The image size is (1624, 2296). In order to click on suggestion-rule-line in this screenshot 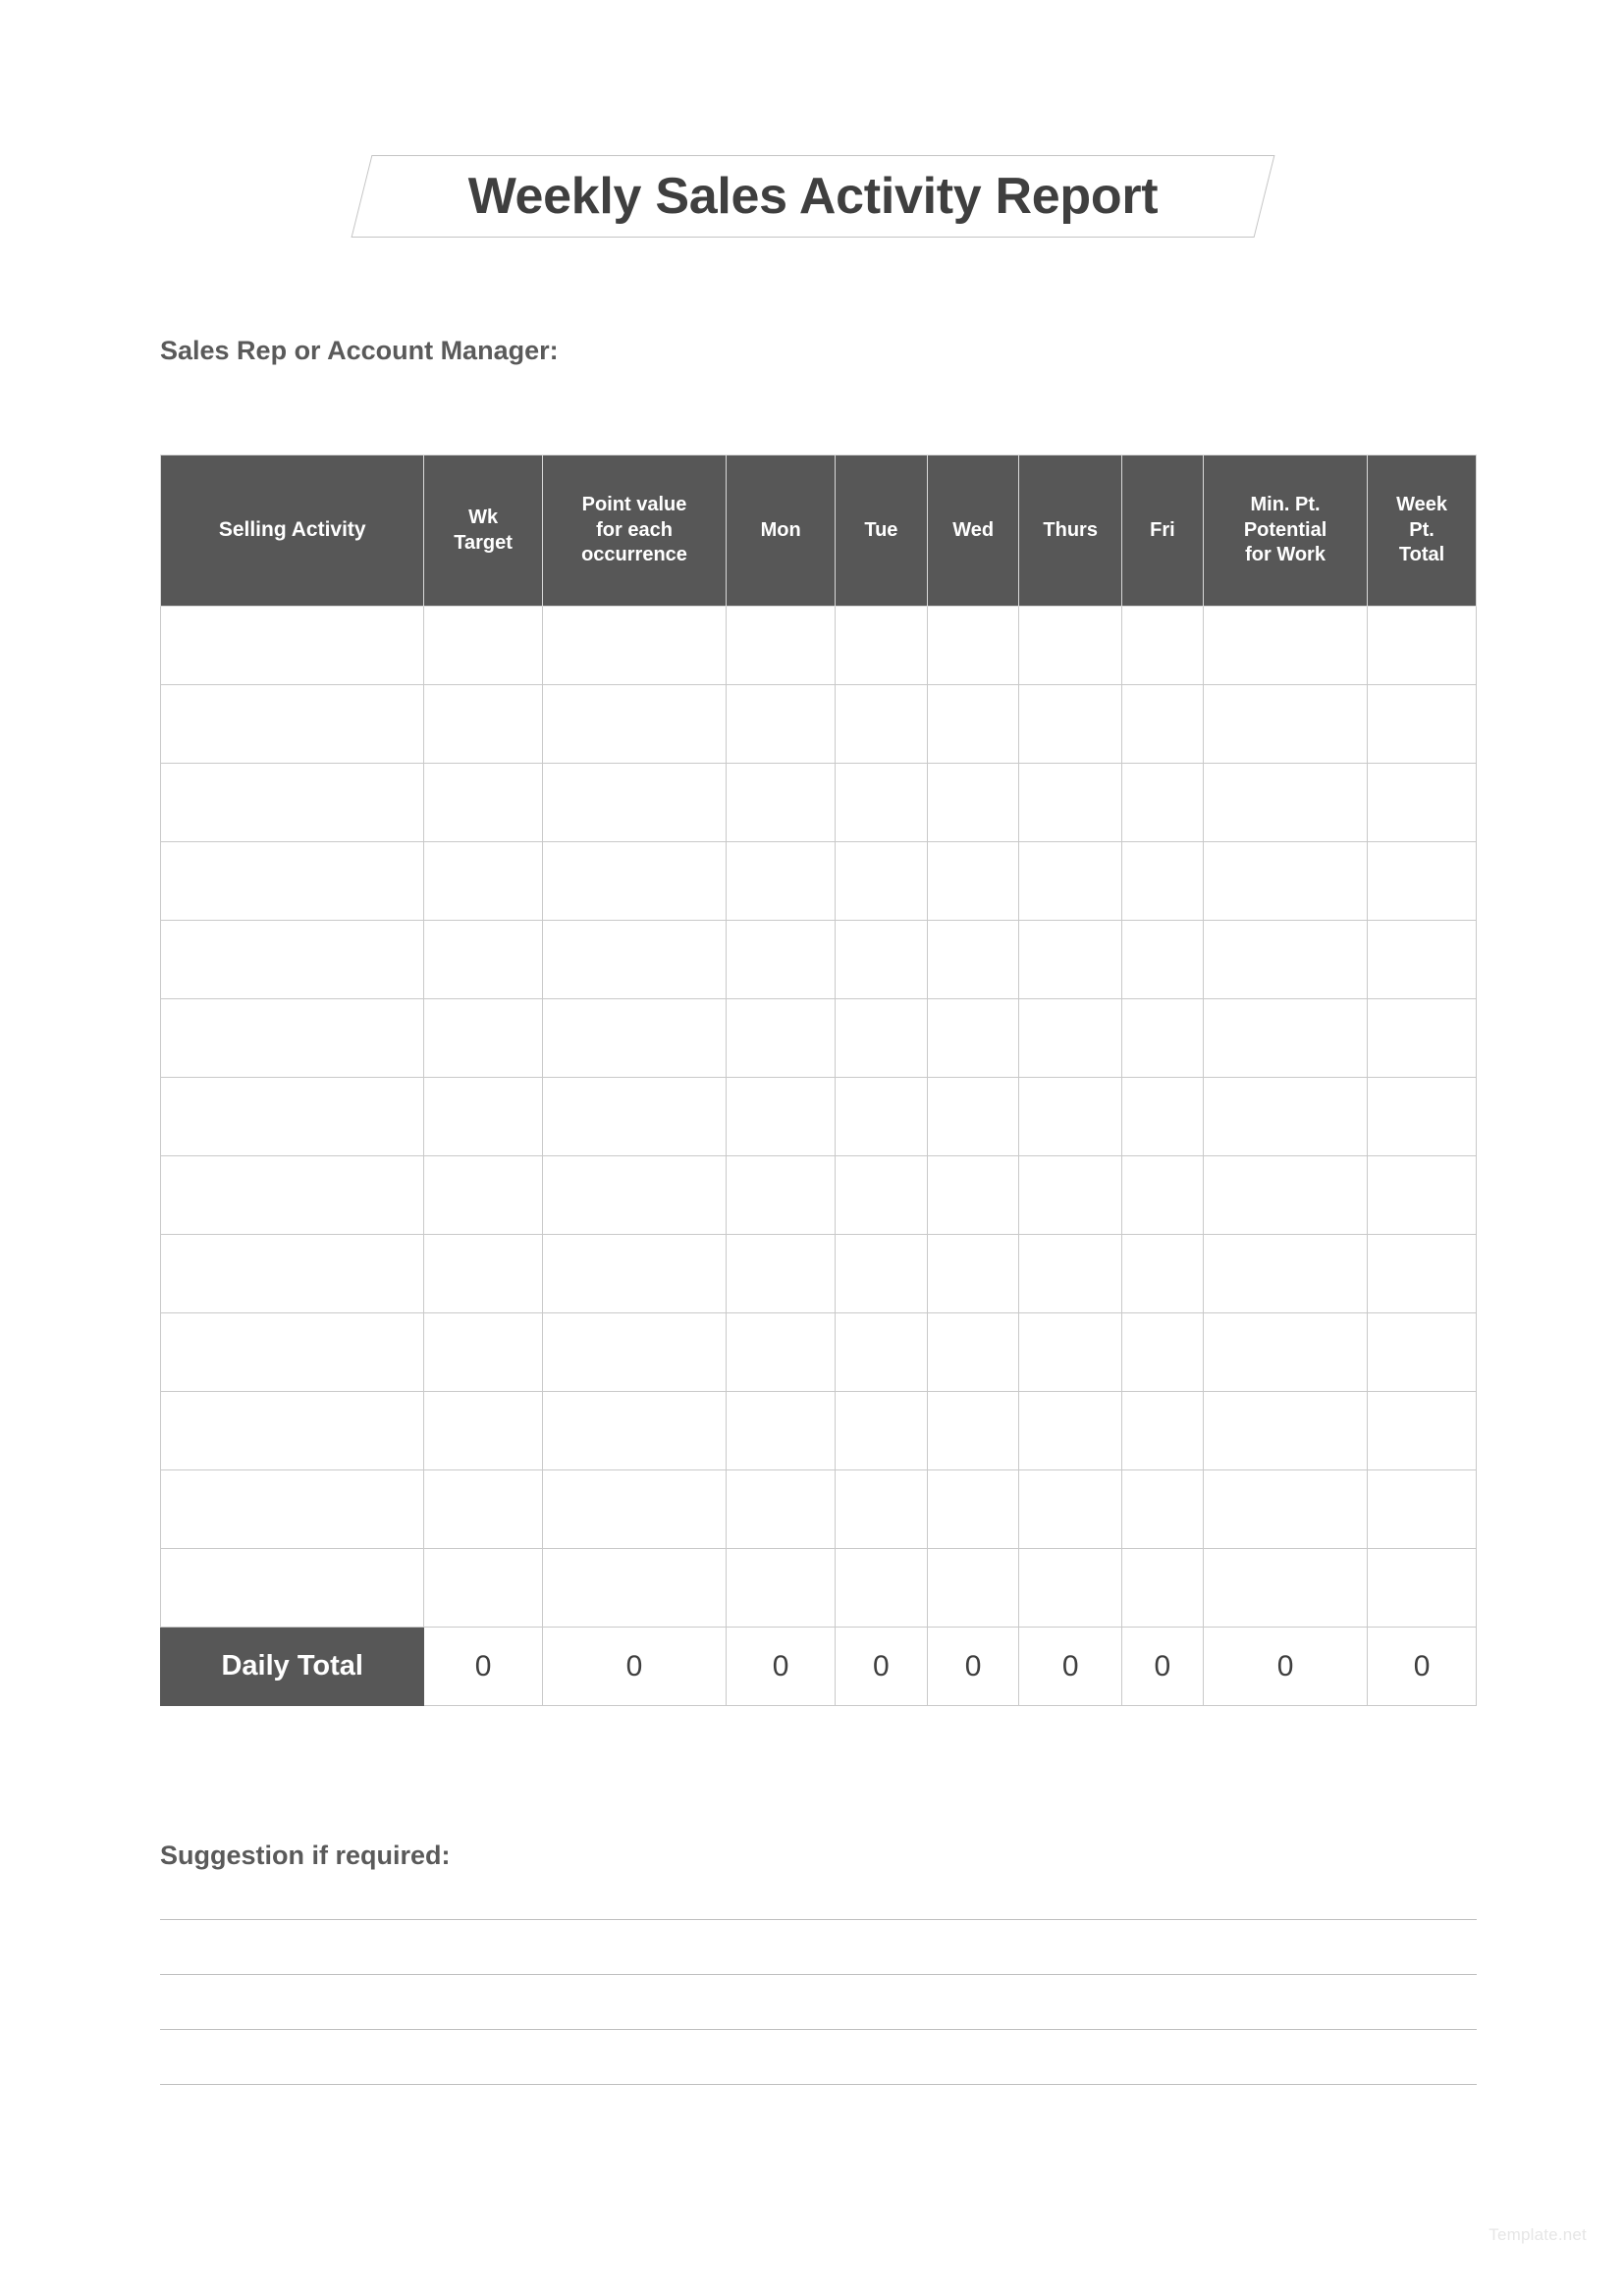, I will do `click(818, 2030)`.